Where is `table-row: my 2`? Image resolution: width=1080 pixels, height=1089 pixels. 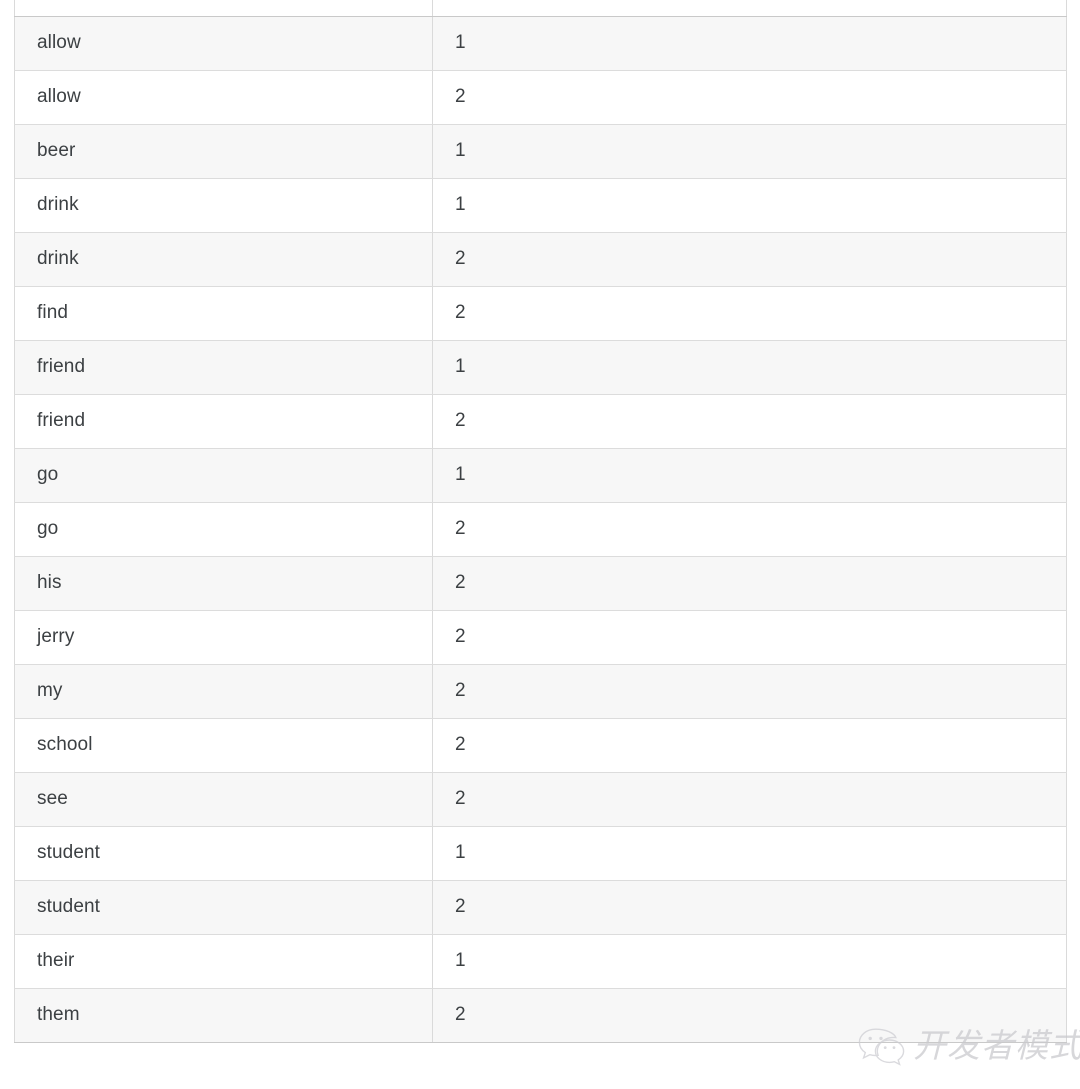
table-row: my 2 is located at coordinates (540, 691).